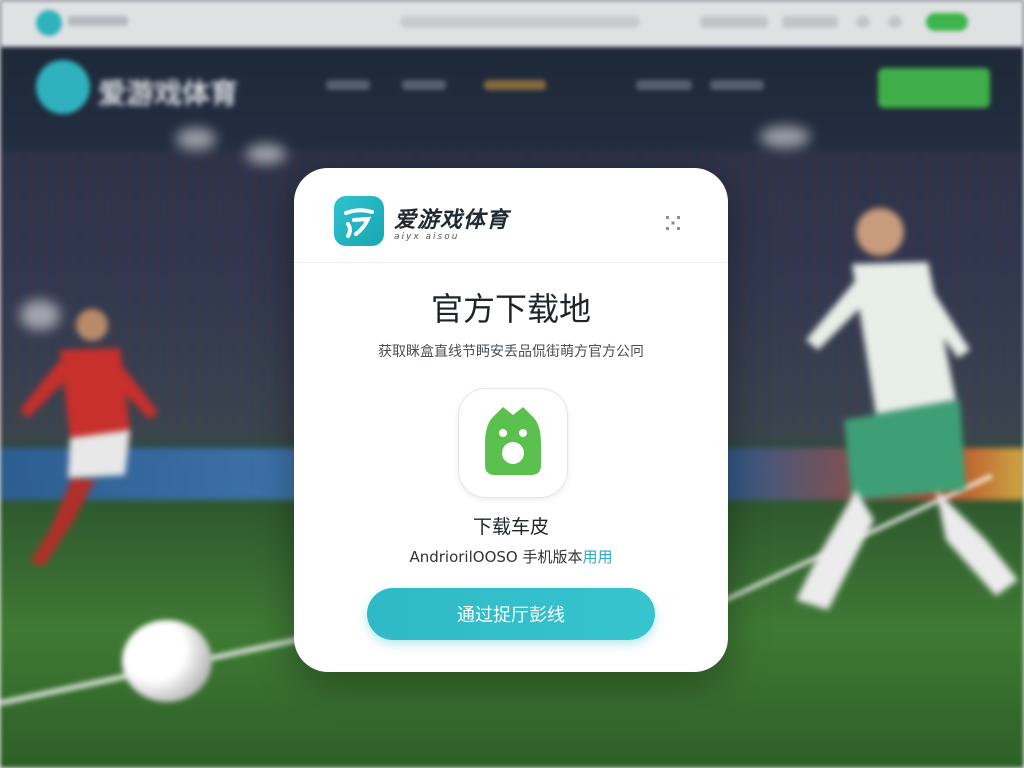 The width and height of the screenshot is (1024, 768). Describe the element at coordinates (452, 220) in the screenshot. I see `modal-brand-name: 爱游戏体育` at that location.